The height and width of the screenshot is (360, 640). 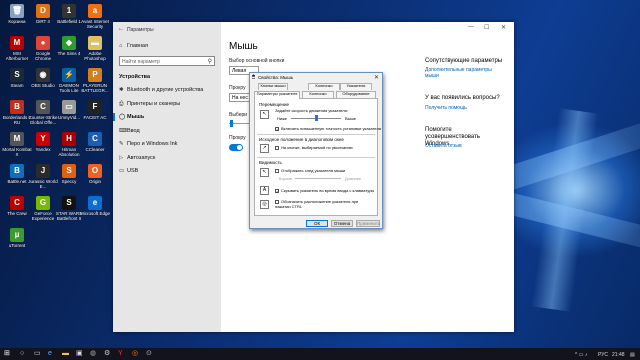 I want to click on app-icon: e, so click(x=95, y=203).